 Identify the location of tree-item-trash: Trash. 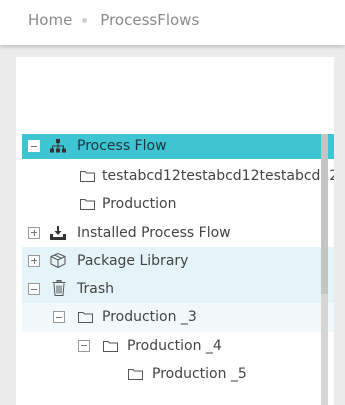
(178, 289).